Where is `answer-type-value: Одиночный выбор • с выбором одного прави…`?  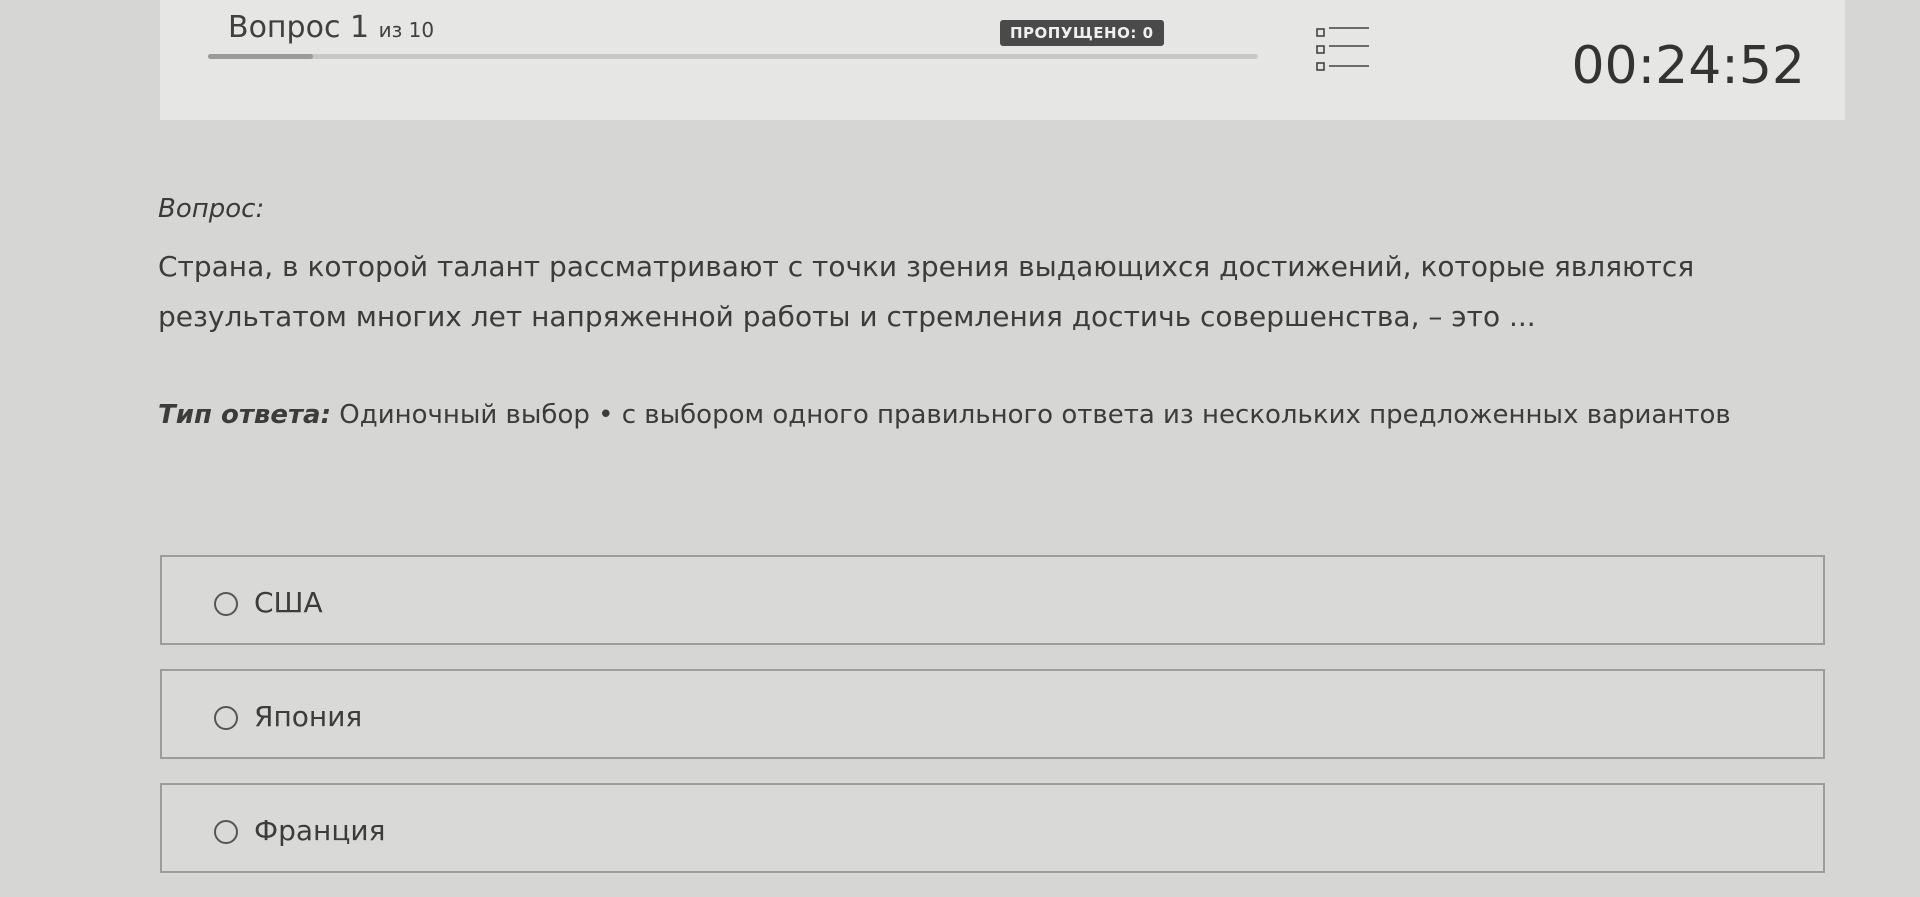 answer-type-value: Одиночный выбор • с выбором одного прави… is located at coordinates (1035, 415).